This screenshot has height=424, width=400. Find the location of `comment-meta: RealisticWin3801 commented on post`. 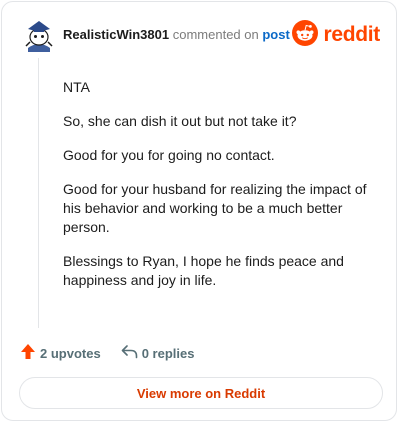

comment-meta: RealisticWin3801 commented on post is located at coordinates (176, 35).